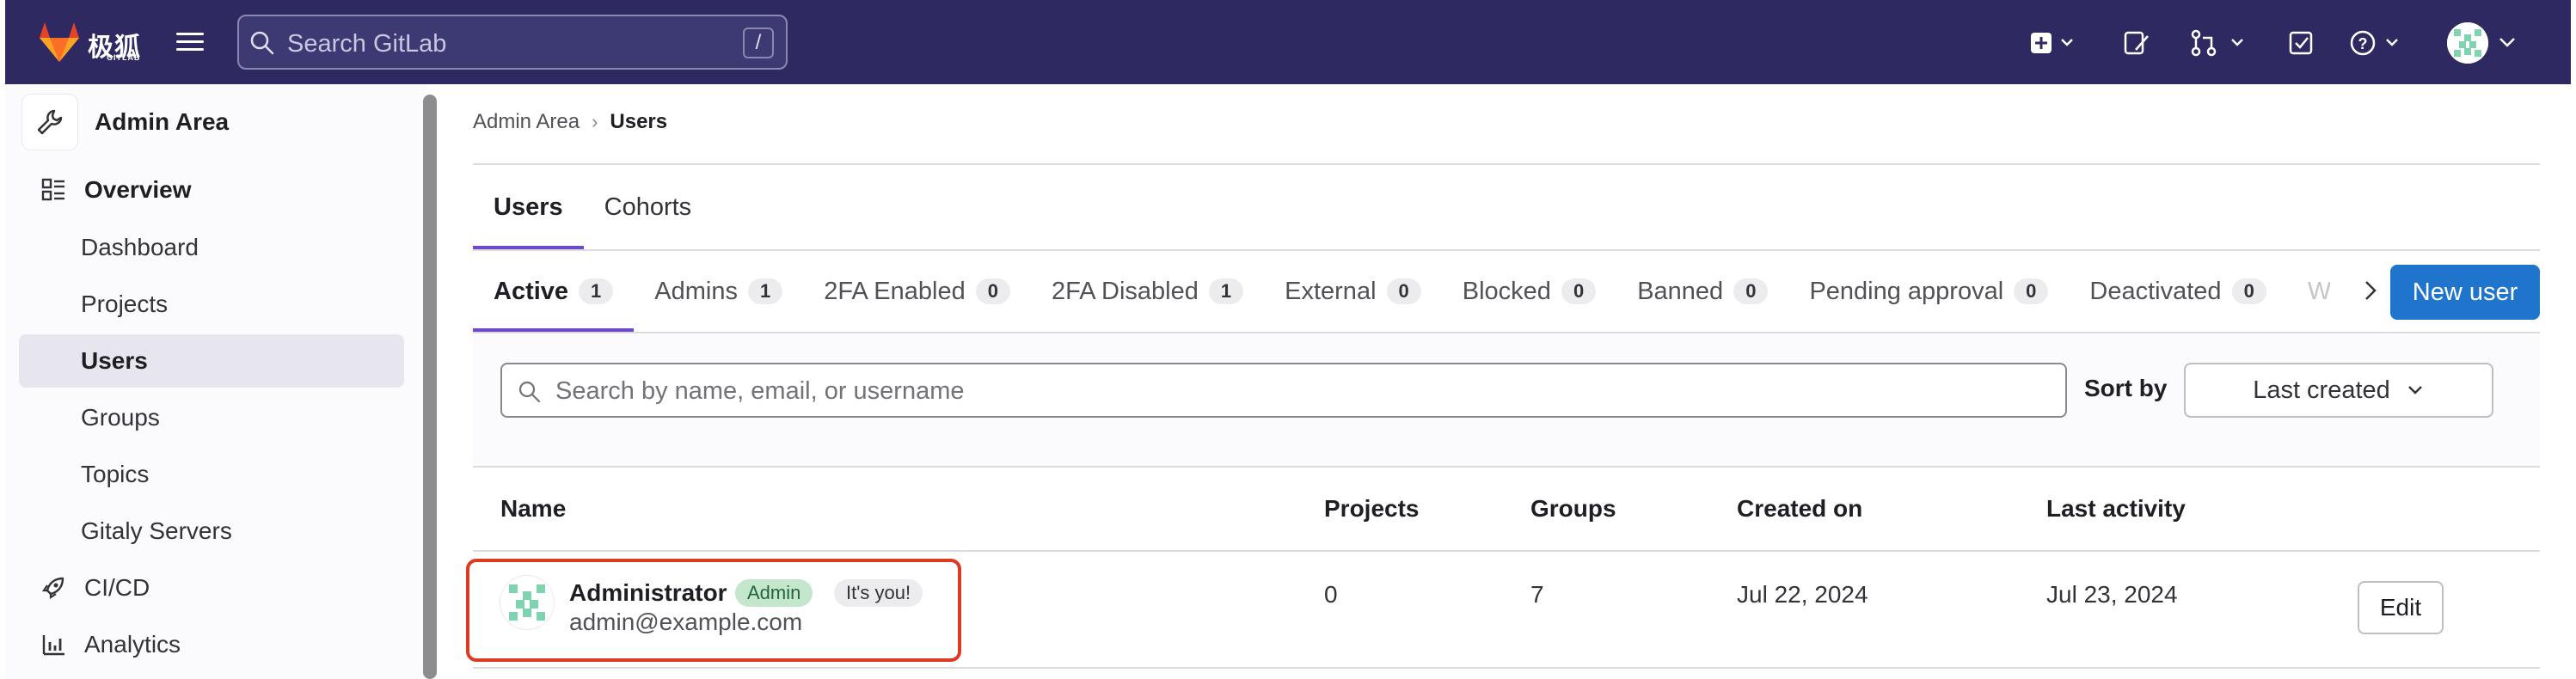  I want to click on global-search-placeholder: Search GitLab, so click(367, 44).